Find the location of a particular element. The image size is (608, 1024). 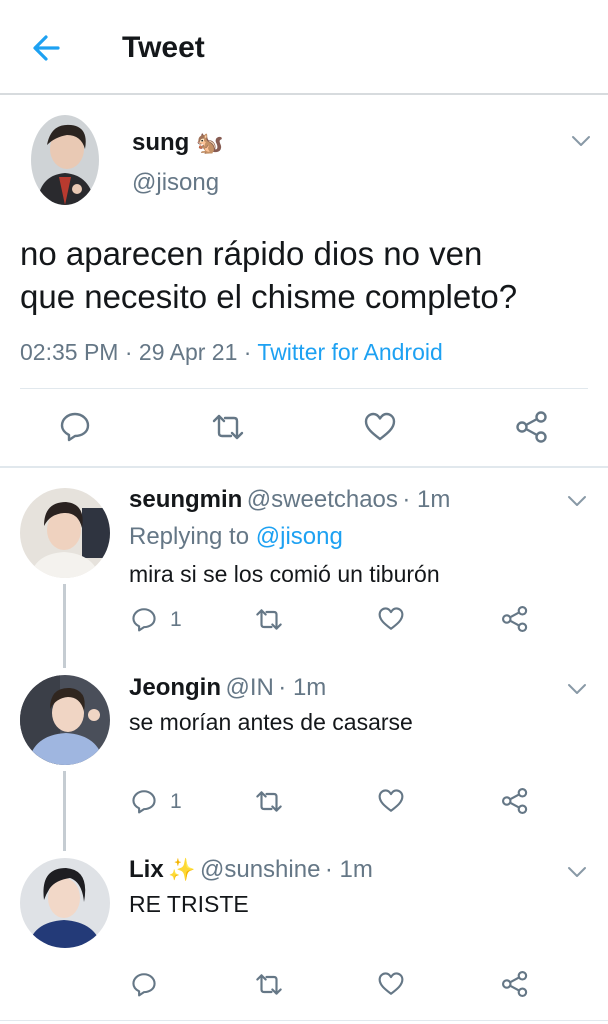

reply-author-name: Lix is located at coordinates (146, 869).